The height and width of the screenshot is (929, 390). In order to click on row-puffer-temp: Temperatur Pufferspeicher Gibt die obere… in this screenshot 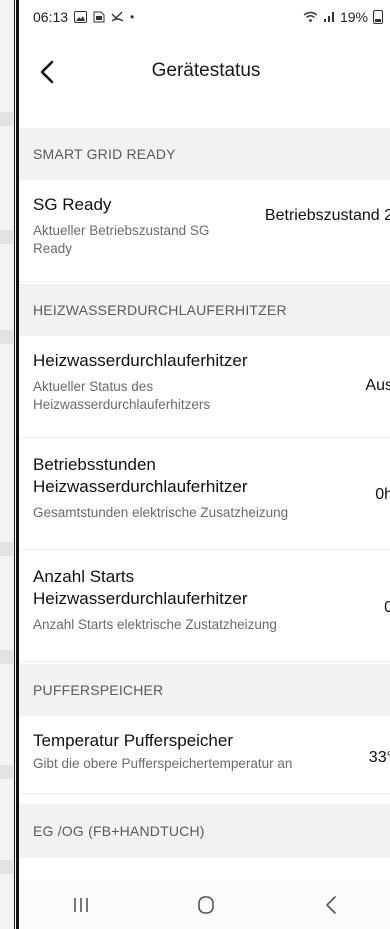, I will do `click(204, 755)`.